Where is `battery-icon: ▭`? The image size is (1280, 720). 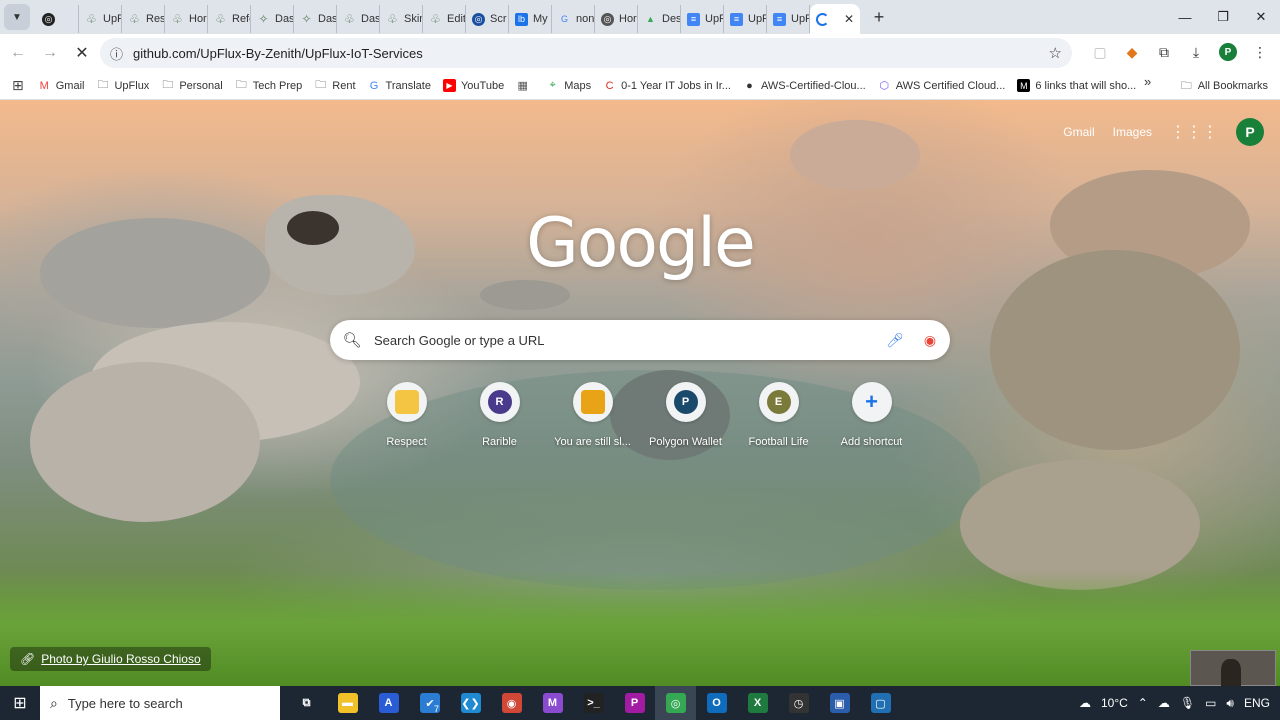
battery-icon: ▭ is located at coordinates (1210, 703).